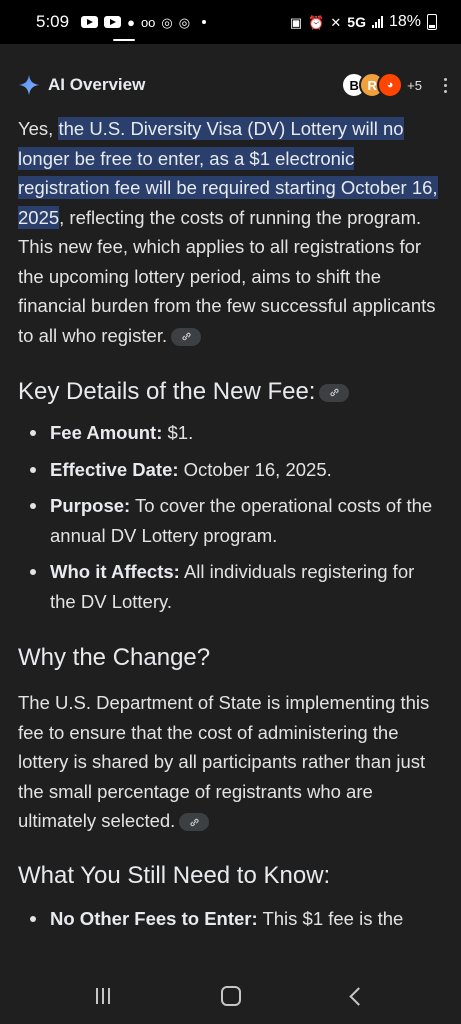 Image resolution: width=461 pixels, height=1024 pixels. What do you see at coordinates (232, 85) in the screenshot?
I see `ai-overview-header: AI Overview B R ◕ +5` at bounding box center [232, 85].